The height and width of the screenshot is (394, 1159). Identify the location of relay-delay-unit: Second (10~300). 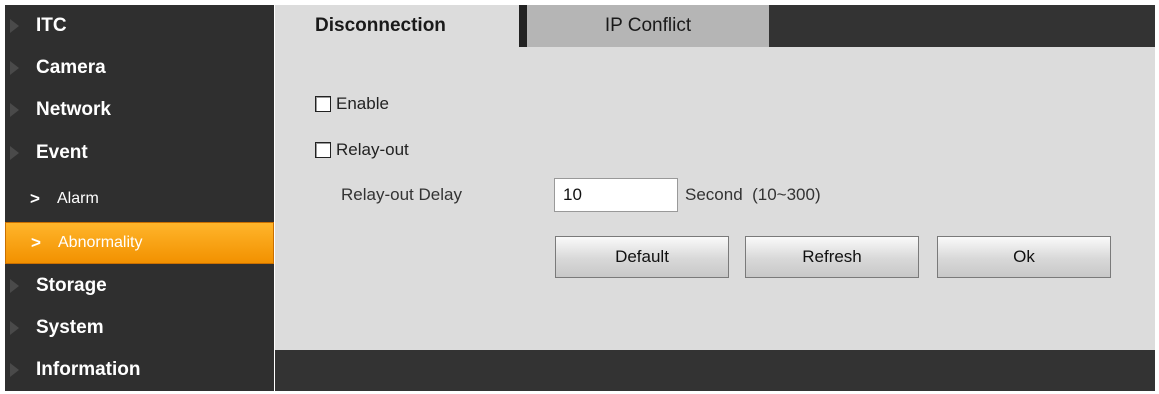
(753, 194).